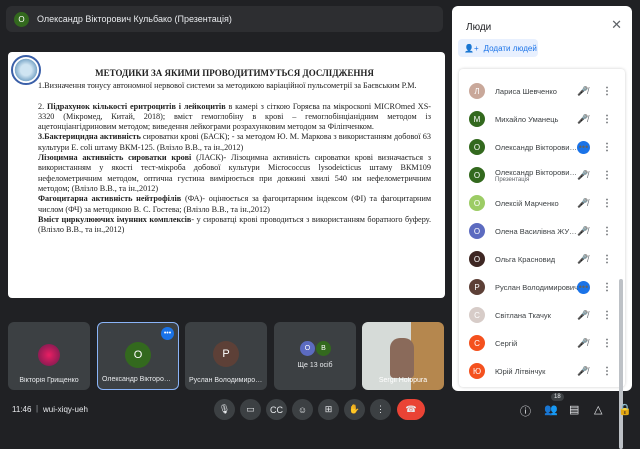 This screenshot has height=449, width=640. I want to click on panel-title: Люди, so click(479, 27).